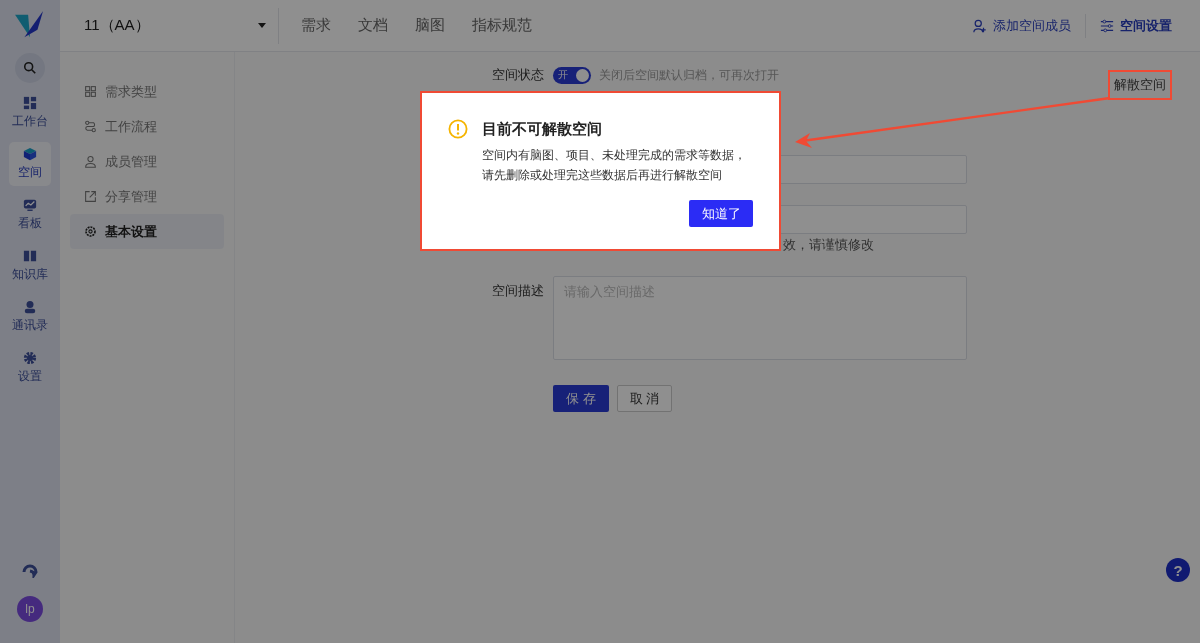 The height and width of the screenshot is (643, 1200). I want to click on dialog-message: 空间内有脑图、项目、未处理完成的需求等数据，, so click(614, 155).